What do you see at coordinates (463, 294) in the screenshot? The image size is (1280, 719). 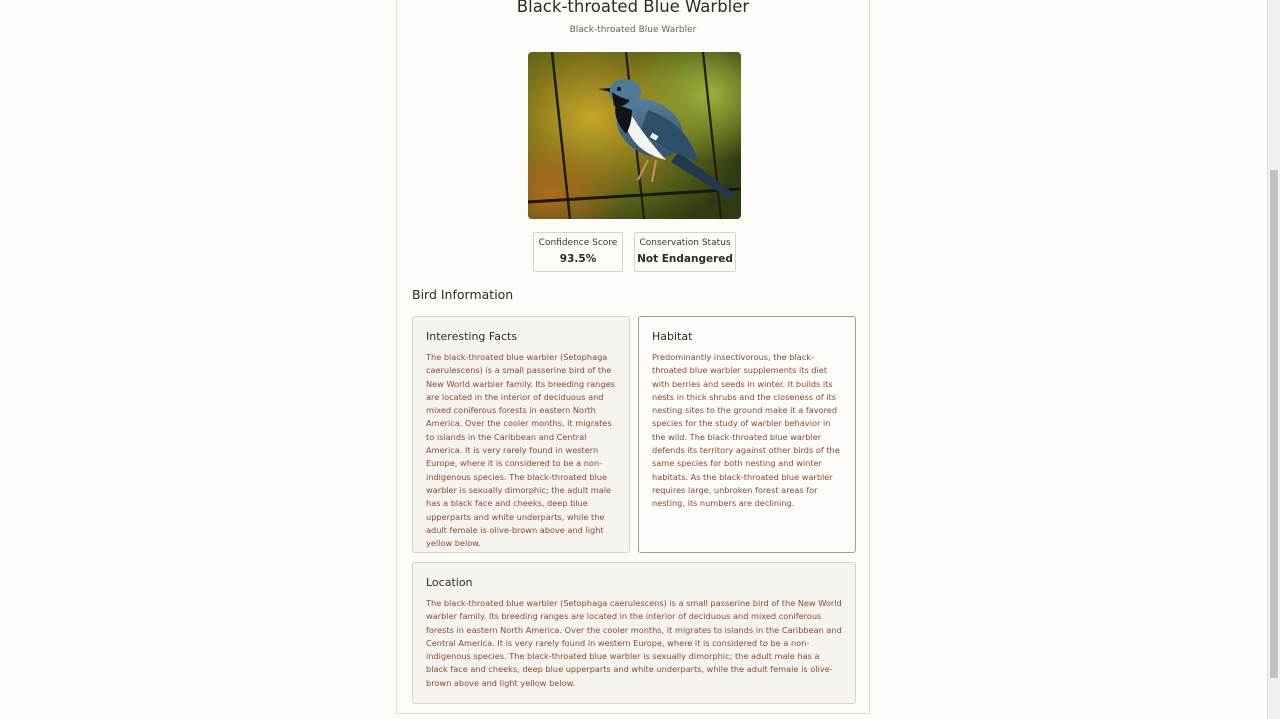 I see `bird-information-heading: Bird Information` at bounding box center [463, 294].